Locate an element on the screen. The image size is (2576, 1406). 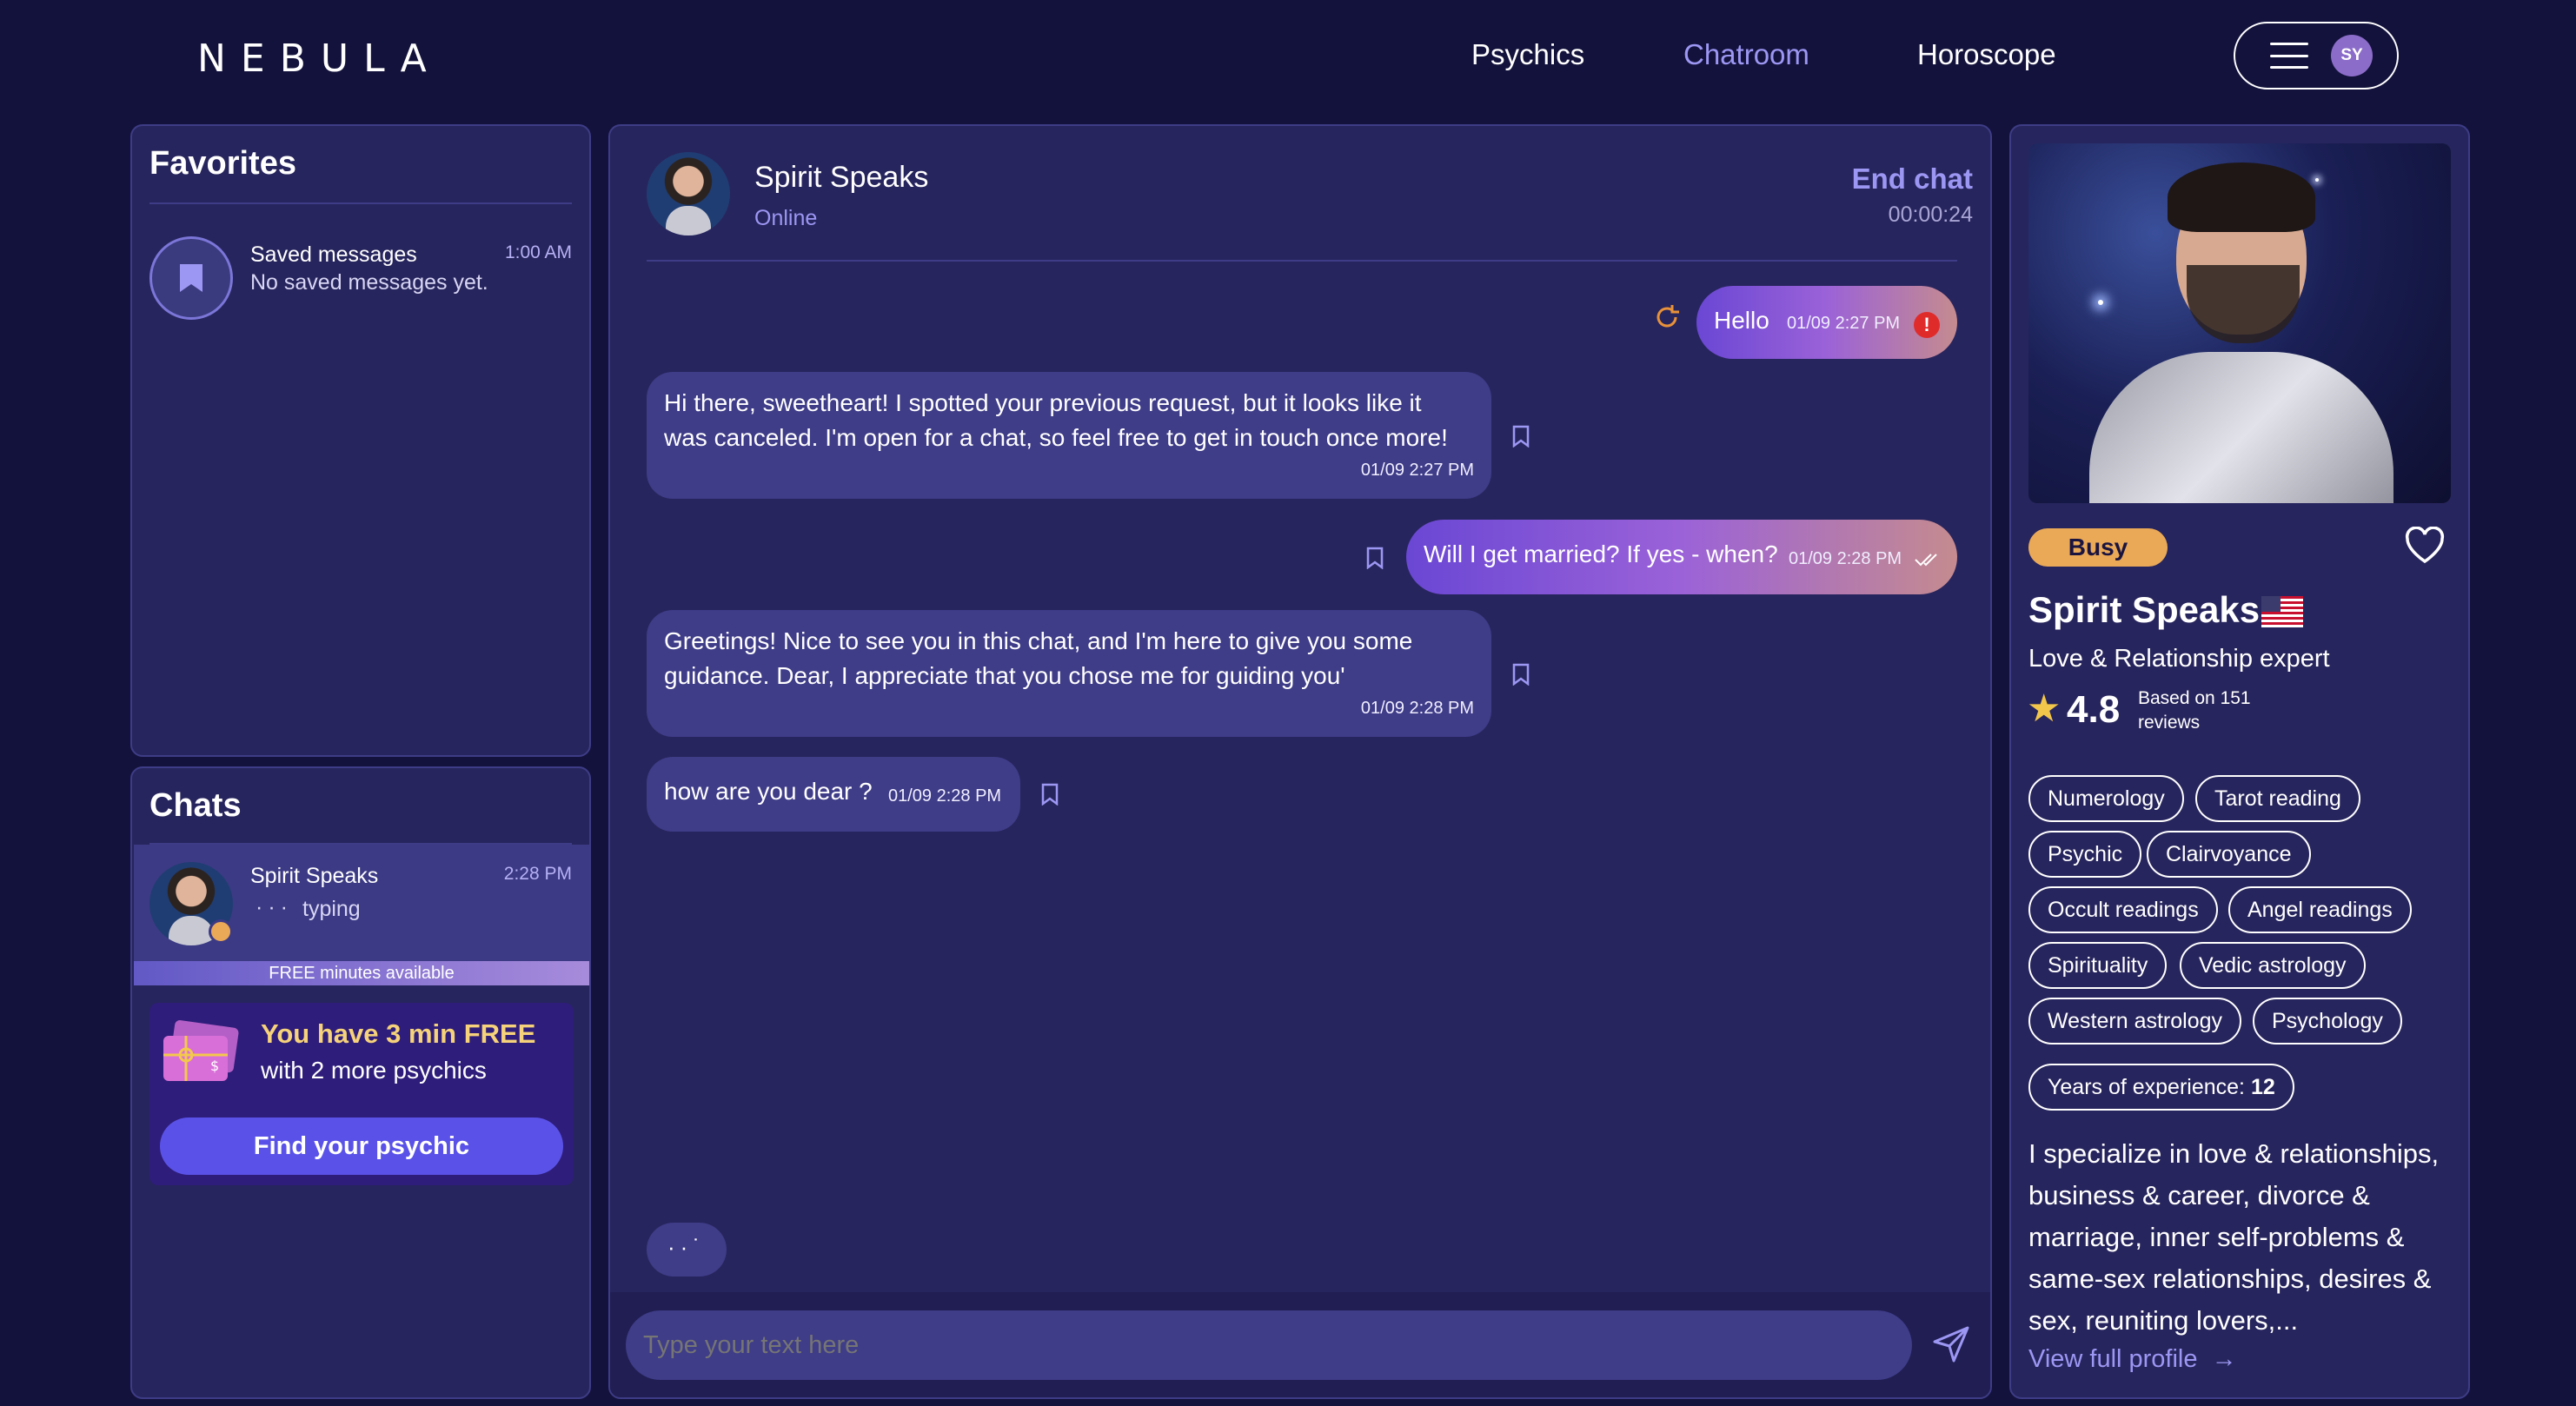
typing-indicator-icon: ··˙ is located at coordinates (687, 1250).